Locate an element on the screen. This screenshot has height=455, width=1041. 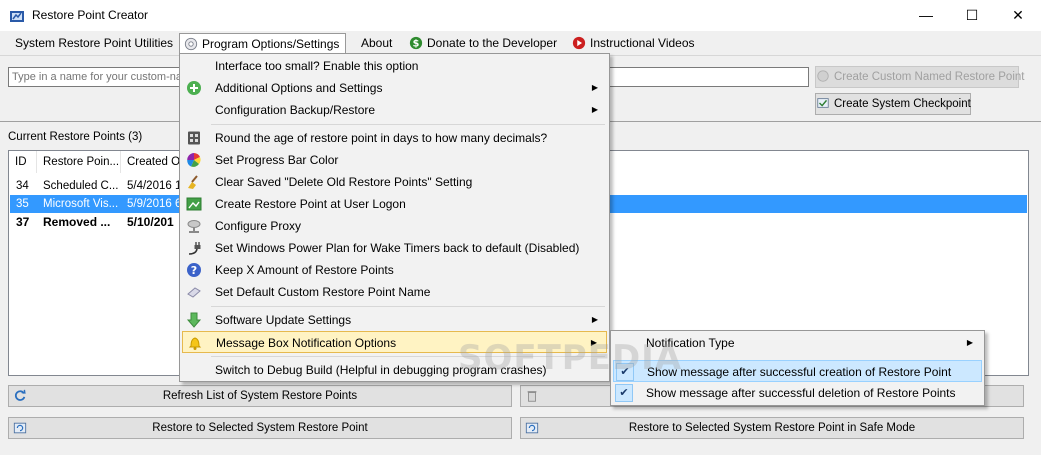
menu-item-create-at-logon: Create Restore Point at User Logon is located at coordinates (394, 204).